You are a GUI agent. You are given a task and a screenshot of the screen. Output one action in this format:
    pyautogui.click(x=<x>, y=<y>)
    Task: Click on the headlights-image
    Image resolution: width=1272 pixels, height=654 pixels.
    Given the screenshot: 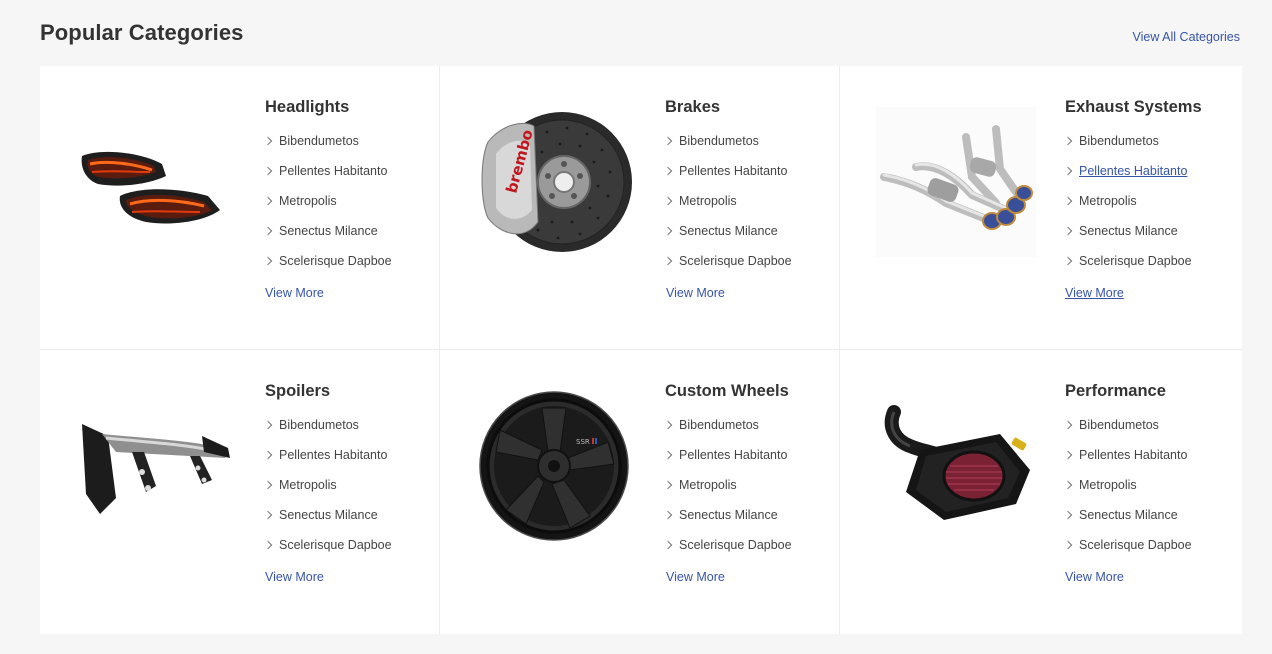 What is the action you would take?
    pyautogui.click(x=152, y=182)
    